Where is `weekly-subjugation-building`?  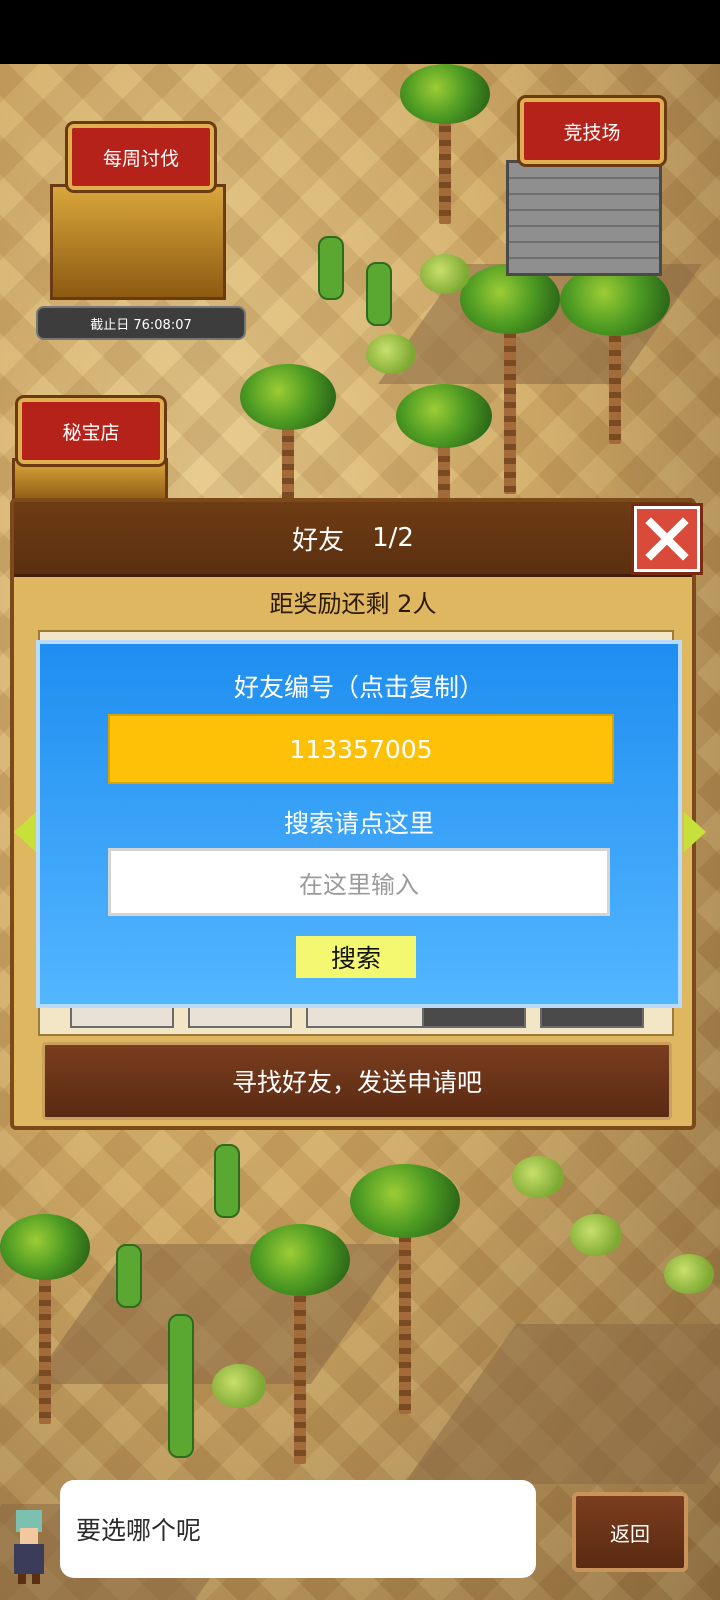 weekly-subjugation-building is located at coordinates (138, 242).